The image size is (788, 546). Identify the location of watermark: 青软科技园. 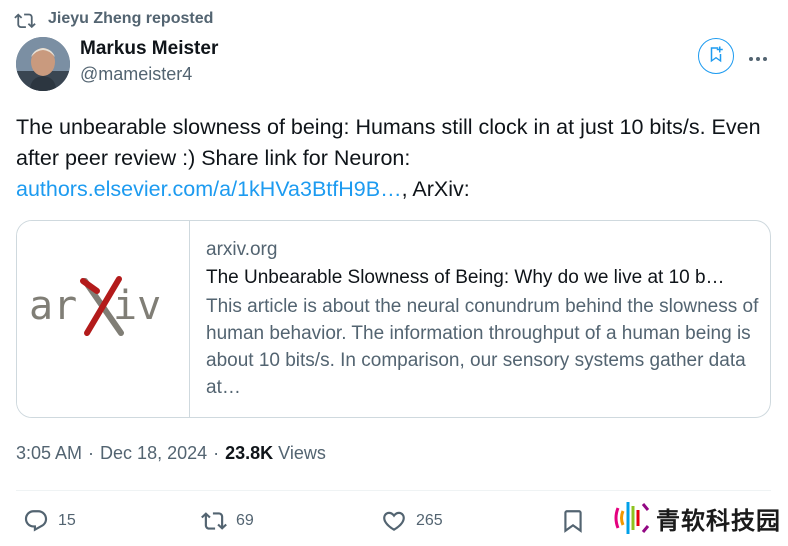
(696, 518).